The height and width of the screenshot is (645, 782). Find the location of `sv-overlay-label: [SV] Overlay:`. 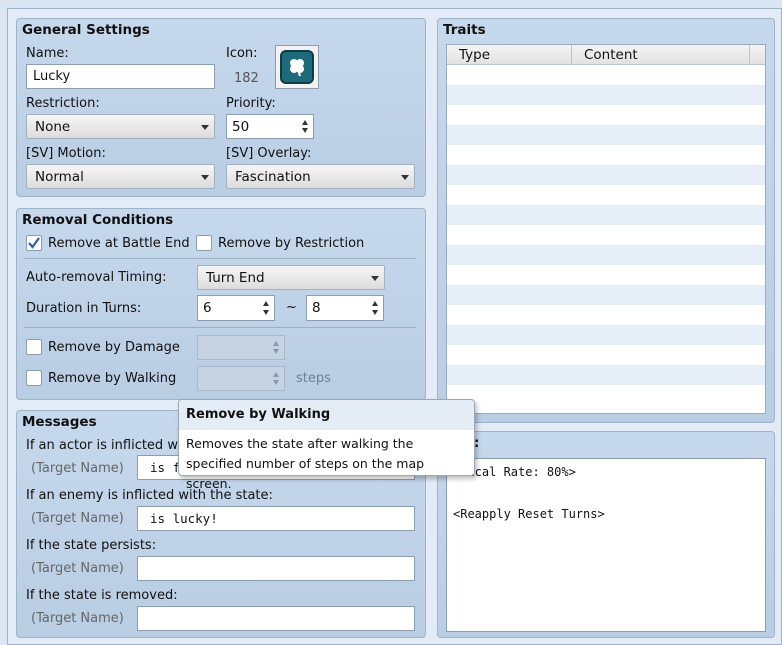

sv-overlay-label: [SV] Overlay: is located at coordinates (269, 153).